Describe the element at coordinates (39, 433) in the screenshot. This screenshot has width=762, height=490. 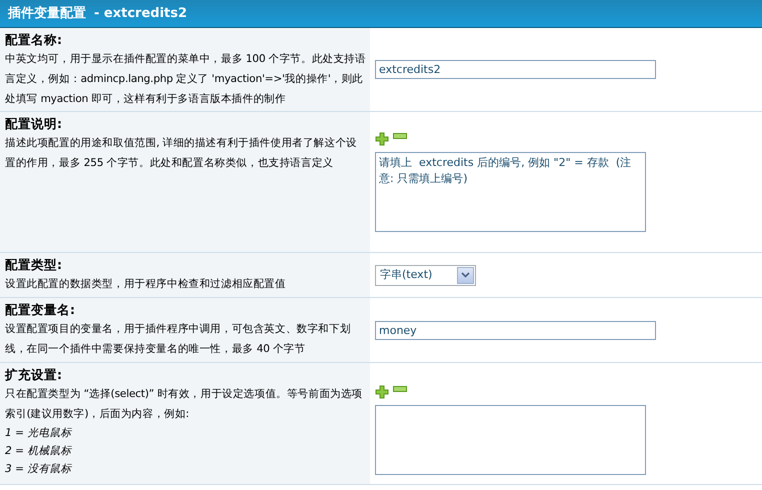
I see `example-line: 1 = 光电鼠标` at that location.